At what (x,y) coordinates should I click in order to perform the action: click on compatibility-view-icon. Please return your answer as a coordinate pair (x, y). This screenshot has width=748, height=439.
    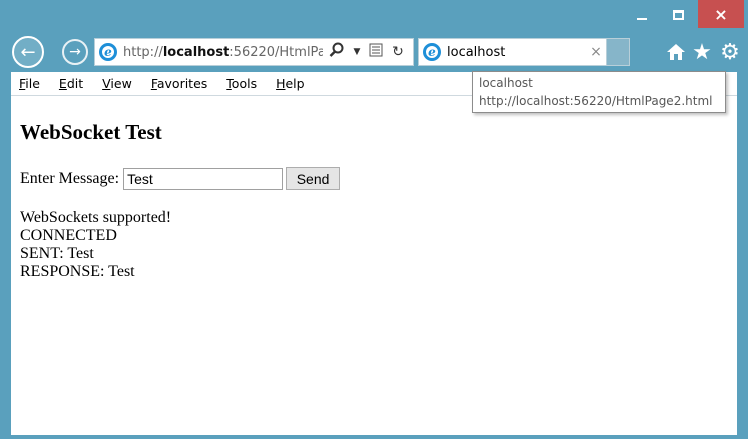
    Looking at the image, I should click on (376, 52).